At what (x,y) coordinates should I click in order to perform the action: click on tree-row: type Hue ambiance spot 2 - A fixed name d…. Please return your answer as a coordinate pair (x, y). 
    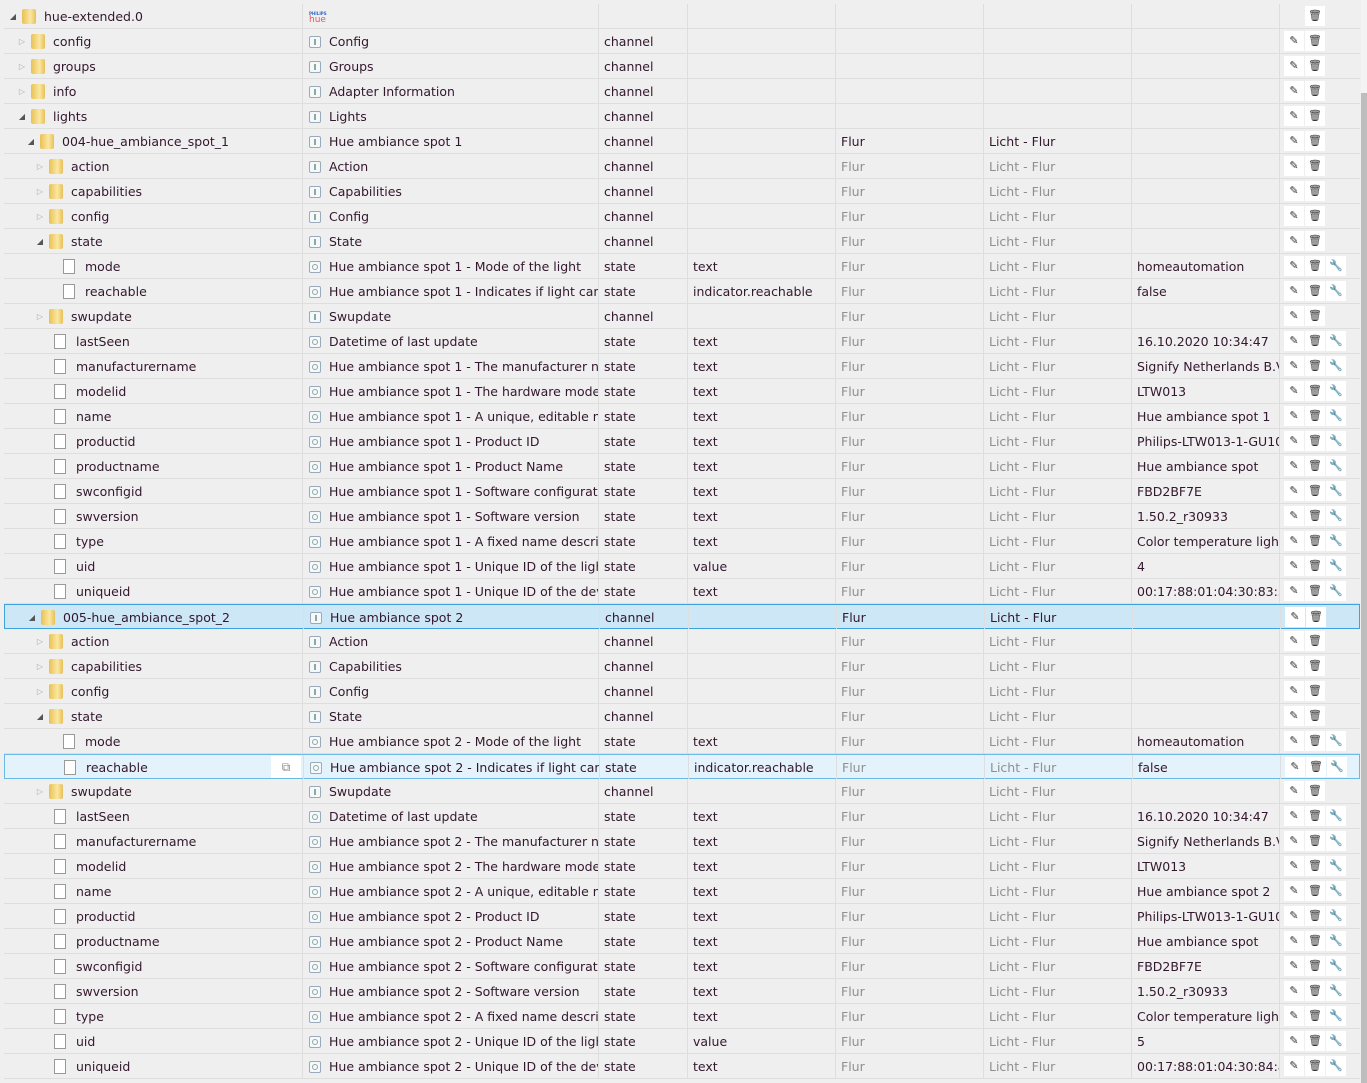
    Looking at the image, I should click on (682, 1016).